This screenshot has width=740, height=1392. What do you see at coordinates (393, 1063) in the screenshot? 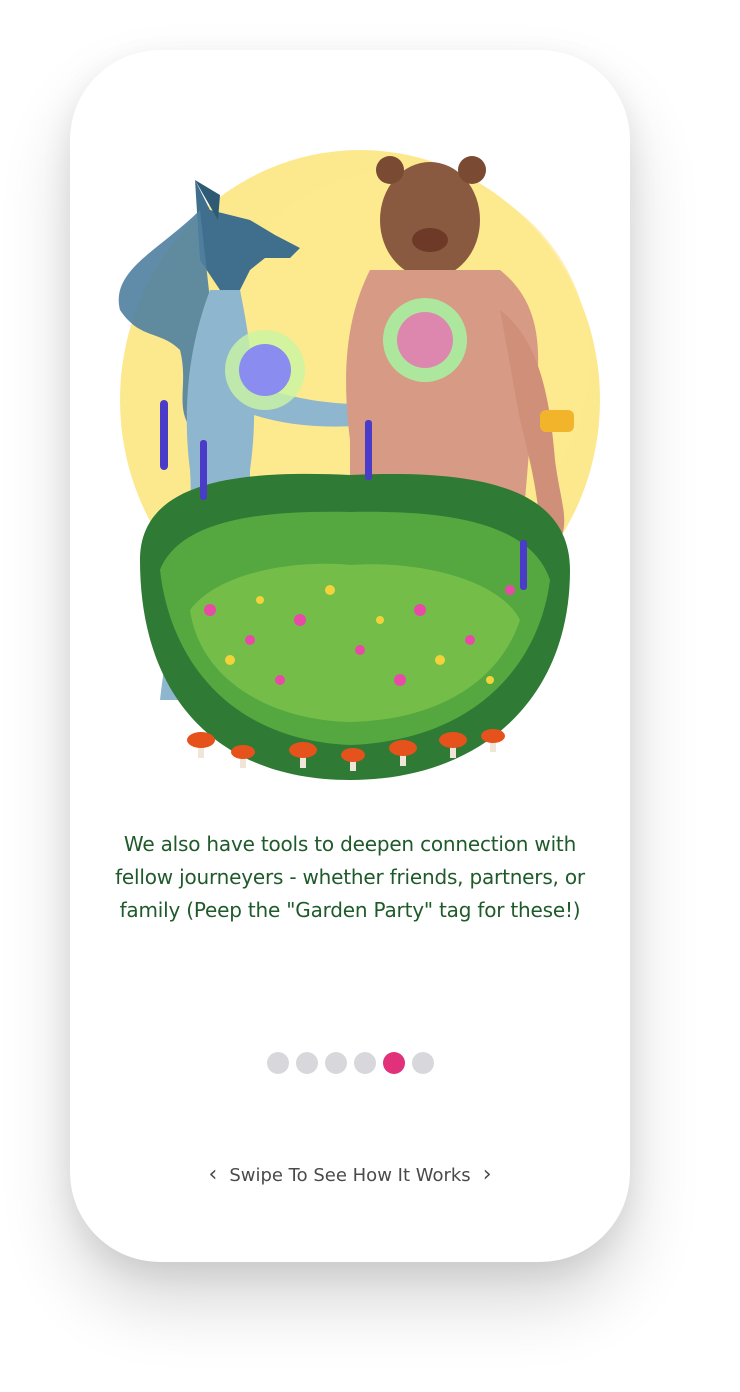
I see `pager-dot-active` at bounding box center [393, 1063].